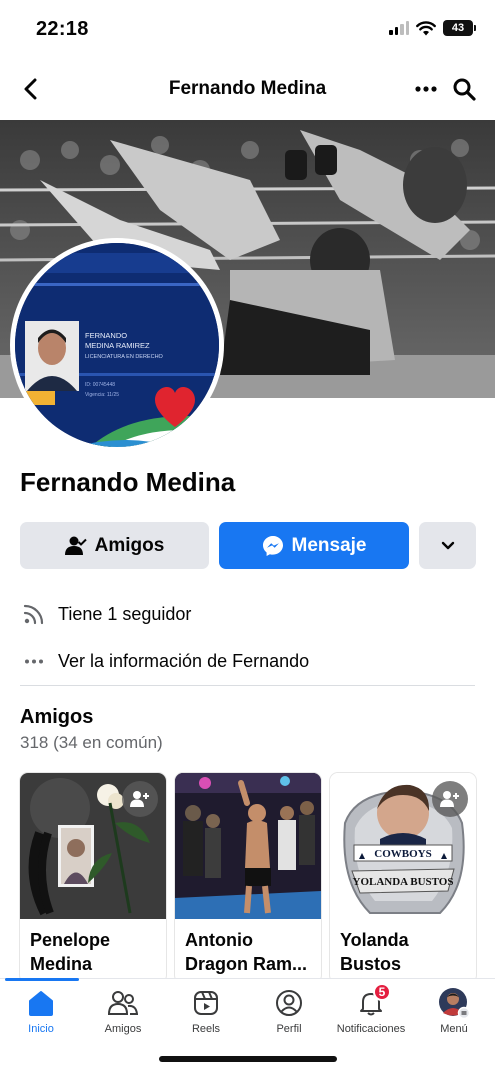 The width and height of the screenshot is (495, 1072). What do you see at coordinates (403, 846) in the screenshot?
I see `friend-photo: COWBOYS YOLANDA BUSTOS` at bounding box center [403, 846].